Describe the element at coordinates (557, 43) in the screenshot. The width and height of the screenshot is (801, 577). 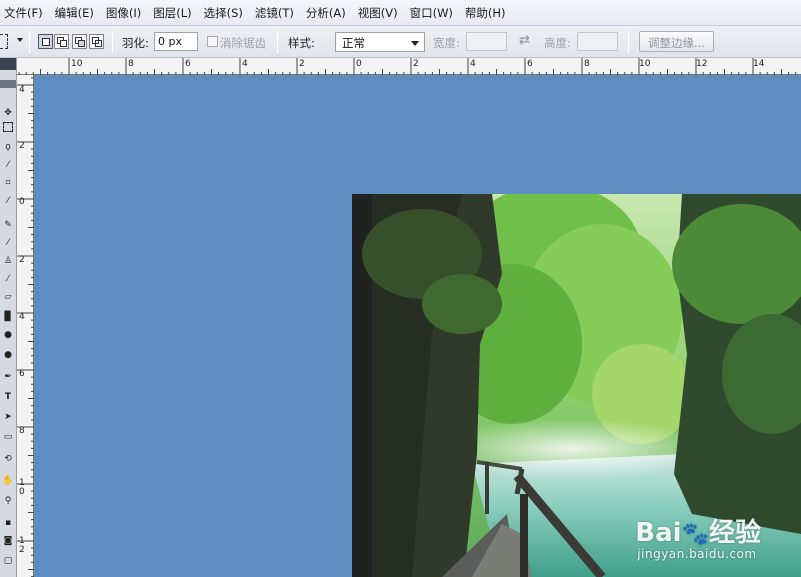
I see `height-label: 高度:` at that location.